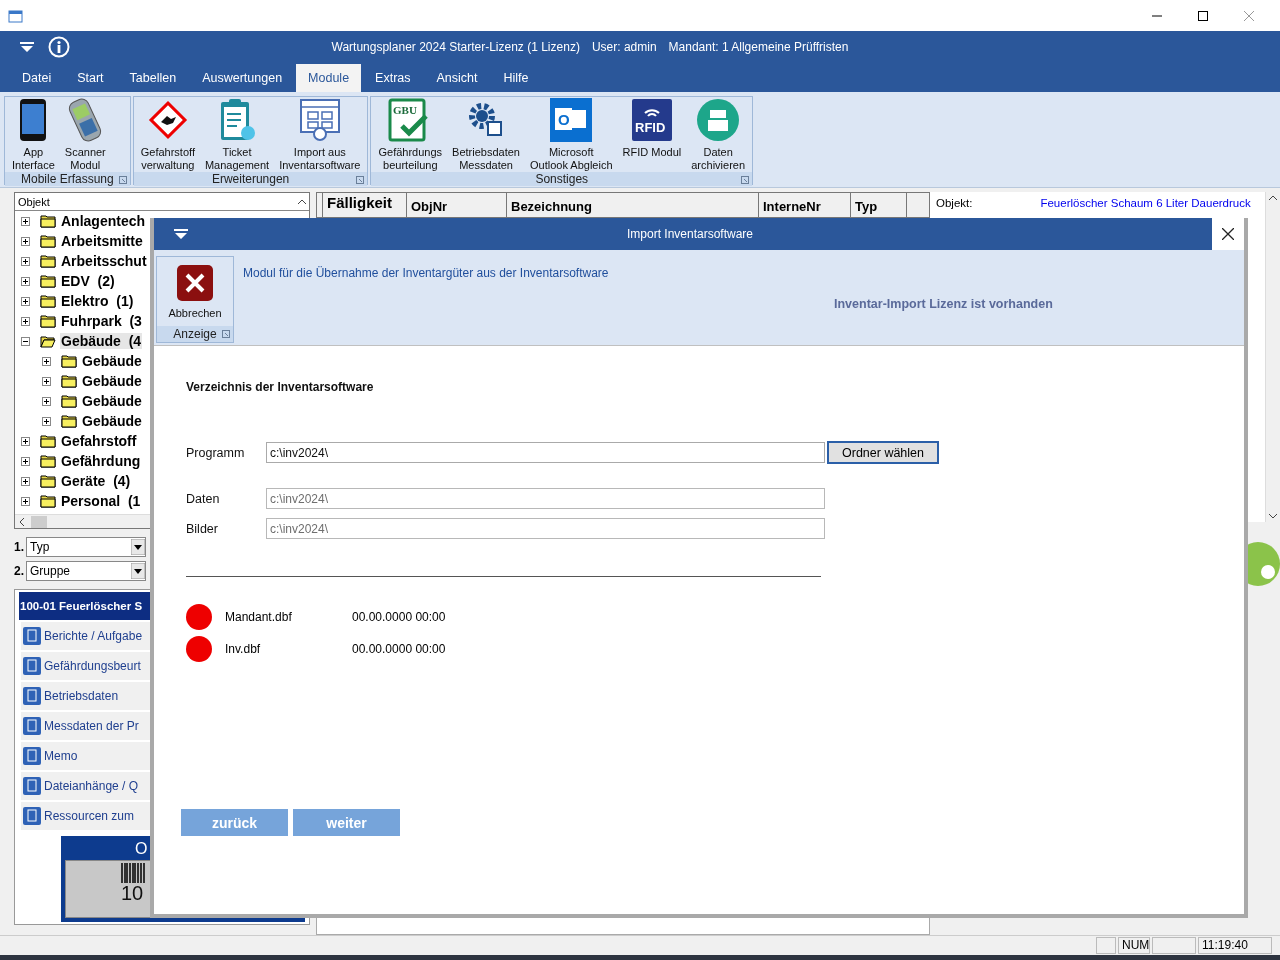 This screenshot has width=1280, height=960. What do you see at coordinates (101, 341) in the screenshot?
I see `tree-item: Gebäude (4` at bounding box center [101, 341].